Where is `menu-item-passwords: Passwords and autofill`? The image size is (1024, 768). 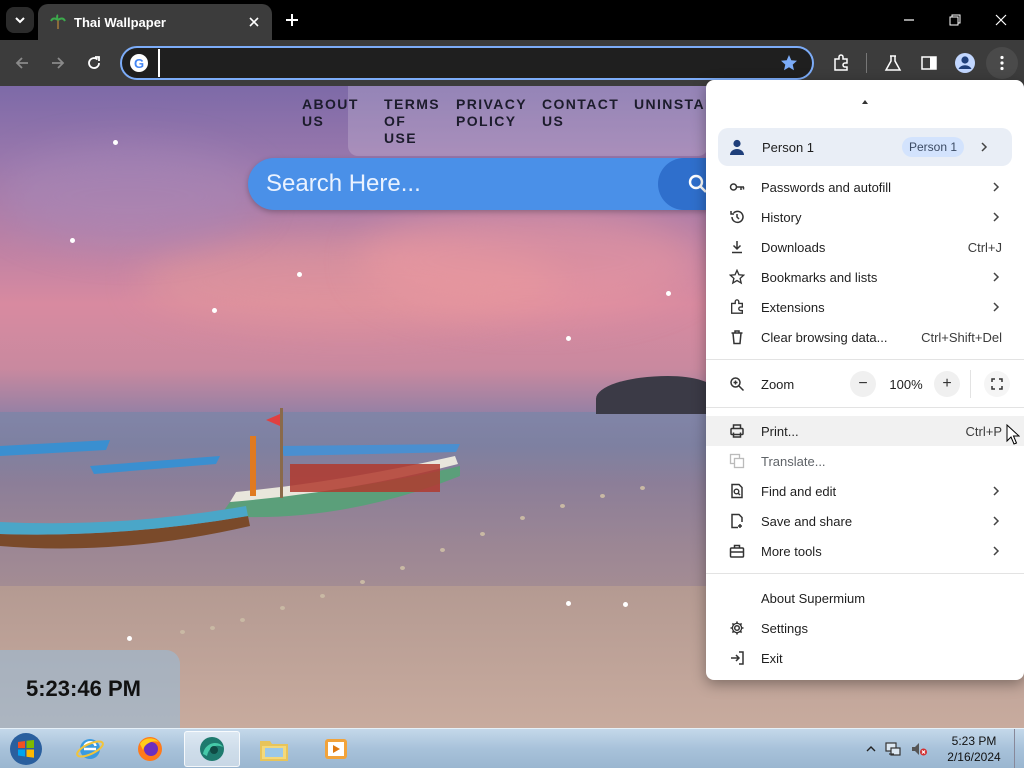 menu-item-passwords: Passwords and autofill is located at coordinates (865, 187).